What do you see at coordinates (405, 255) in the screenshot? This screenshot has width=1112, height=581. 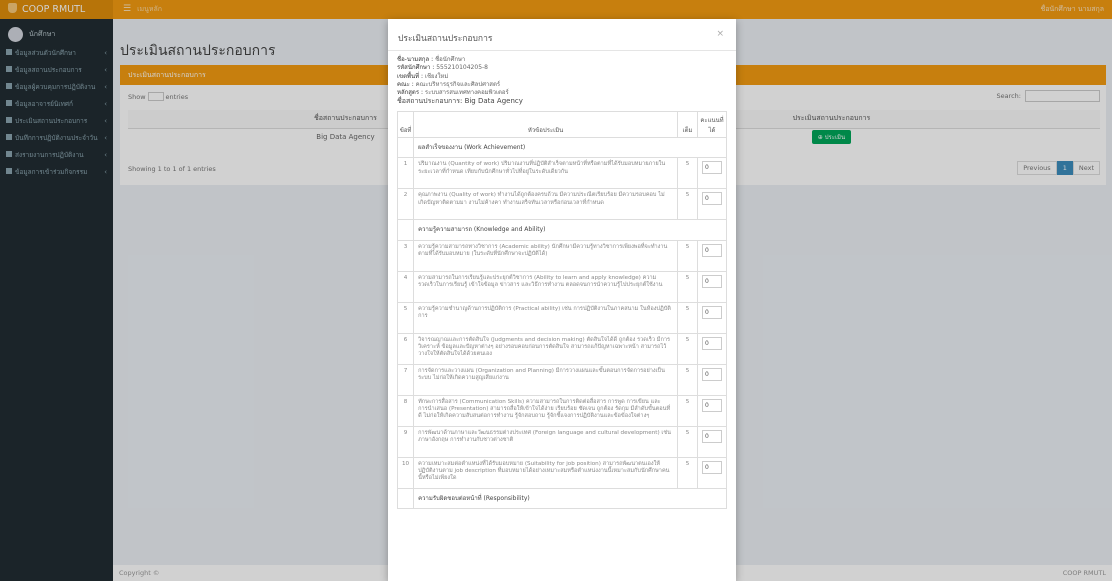 I see `item-number: 3` at bounding box center [405, 255].